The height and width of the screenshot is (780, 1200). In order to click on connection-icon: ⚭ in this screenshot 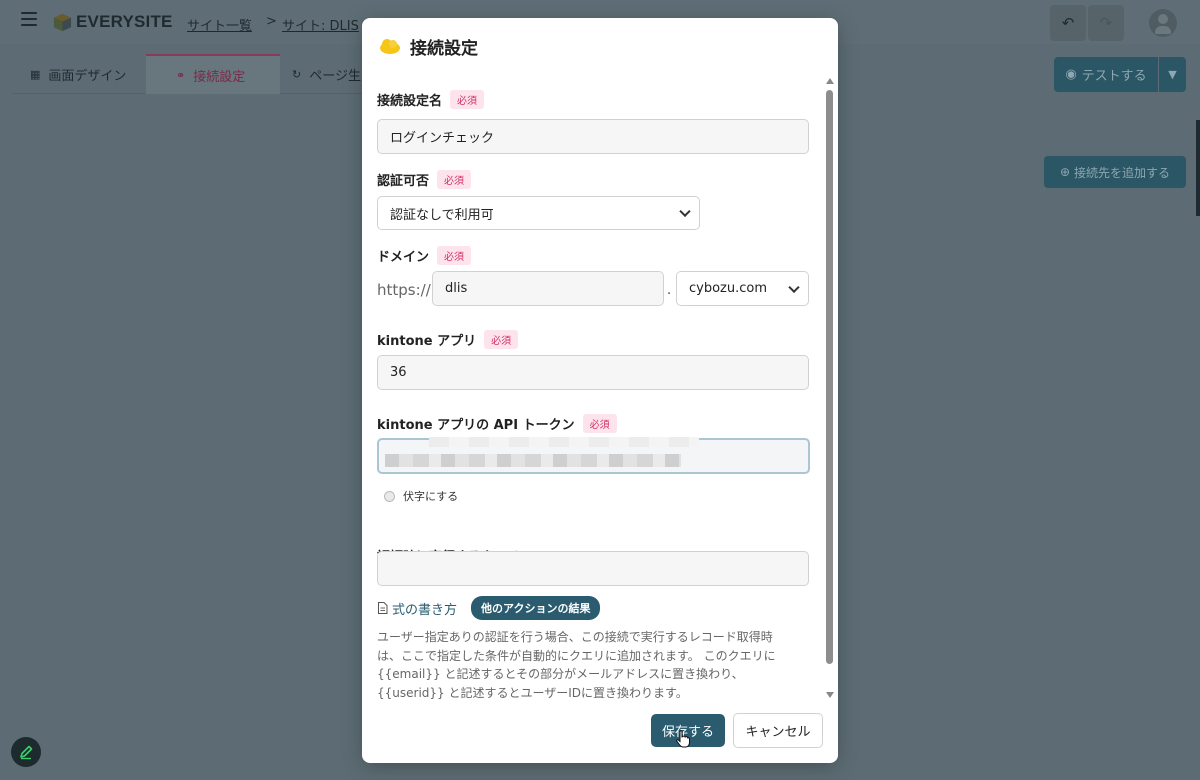, I will do `click(181, 75)`.